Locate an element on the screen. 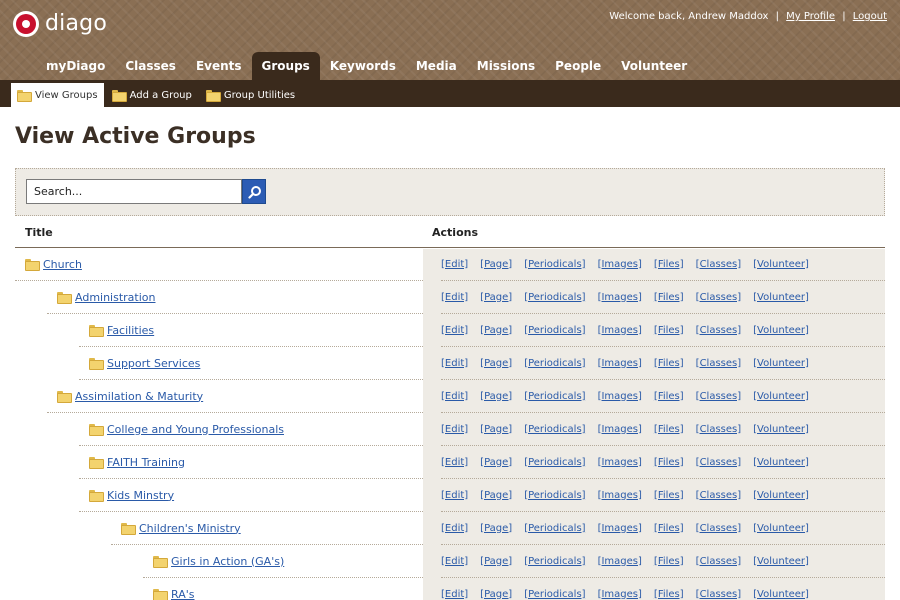 This screenshot has width=900, height=600. tab-missions: Missions is located at coordinates (506, 66).